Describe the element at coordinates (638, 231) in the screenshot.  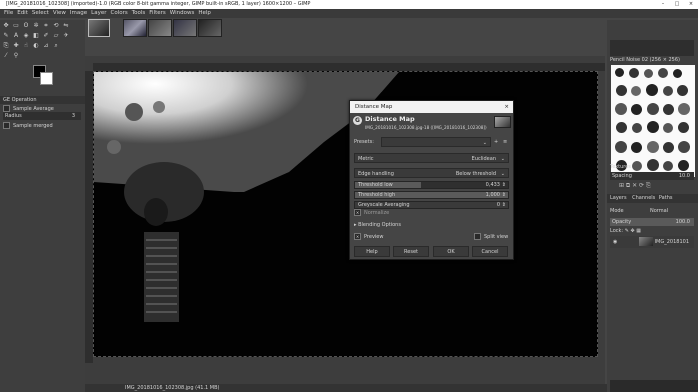
I see `lock-alpha-icon: ▦` at that location.